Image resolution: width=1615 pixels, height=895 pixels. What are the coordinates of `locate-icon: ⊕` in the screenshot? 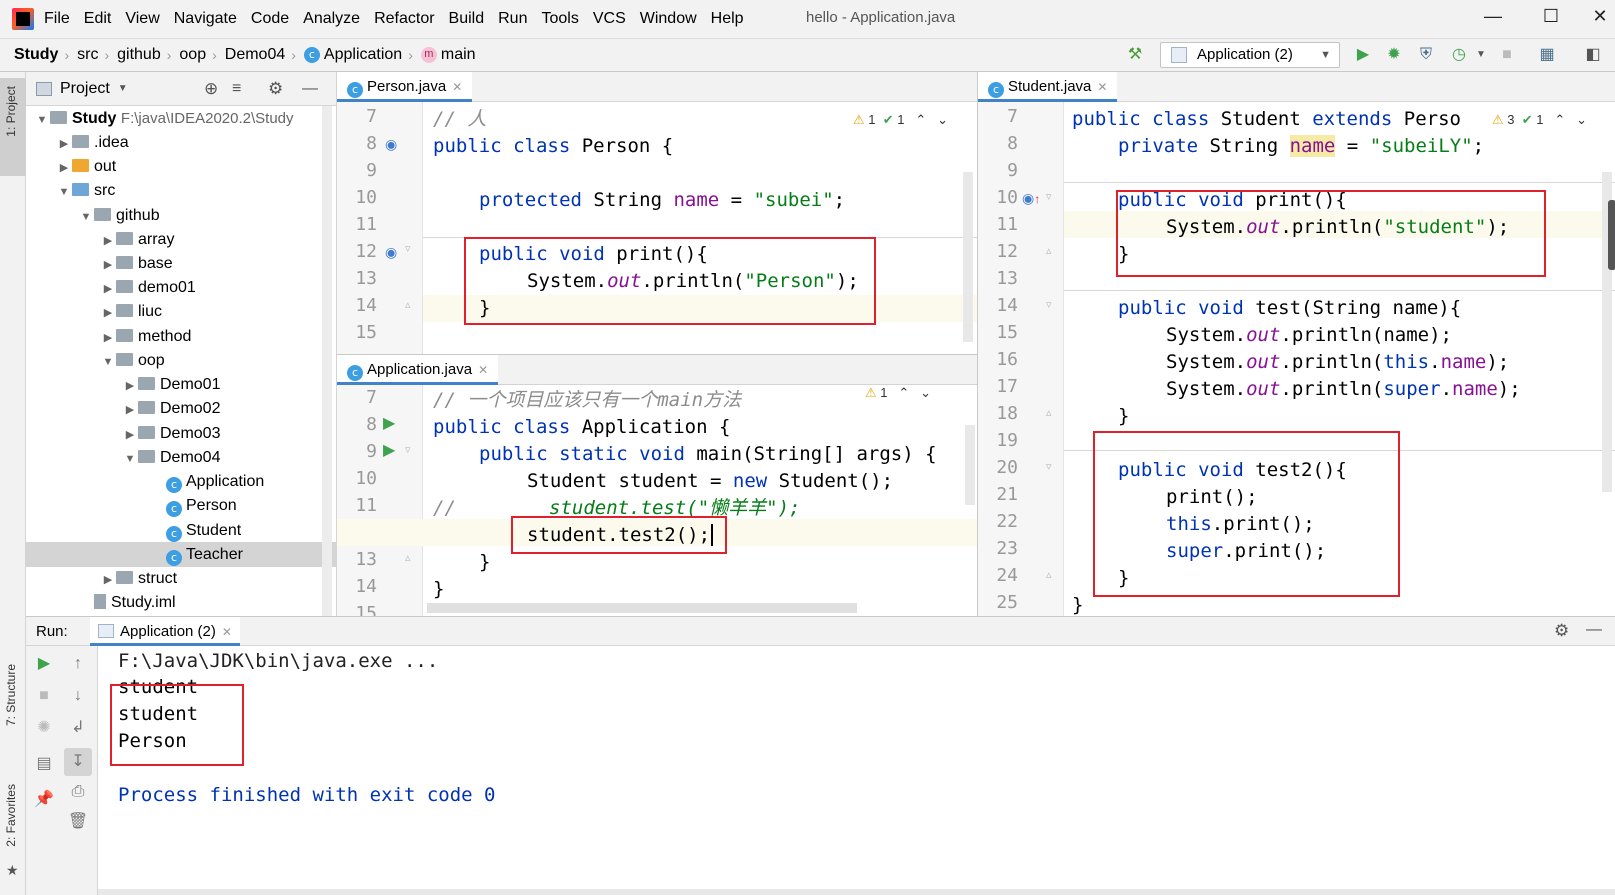 It's located at (211, 89).